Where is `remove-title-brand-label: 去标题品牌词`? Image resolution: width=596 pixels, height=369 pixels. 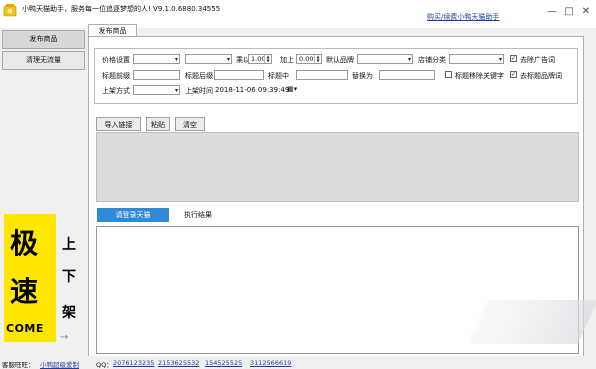 remove-title-brand-label: 去标题品牌词 is located at coordinates (541, 76).